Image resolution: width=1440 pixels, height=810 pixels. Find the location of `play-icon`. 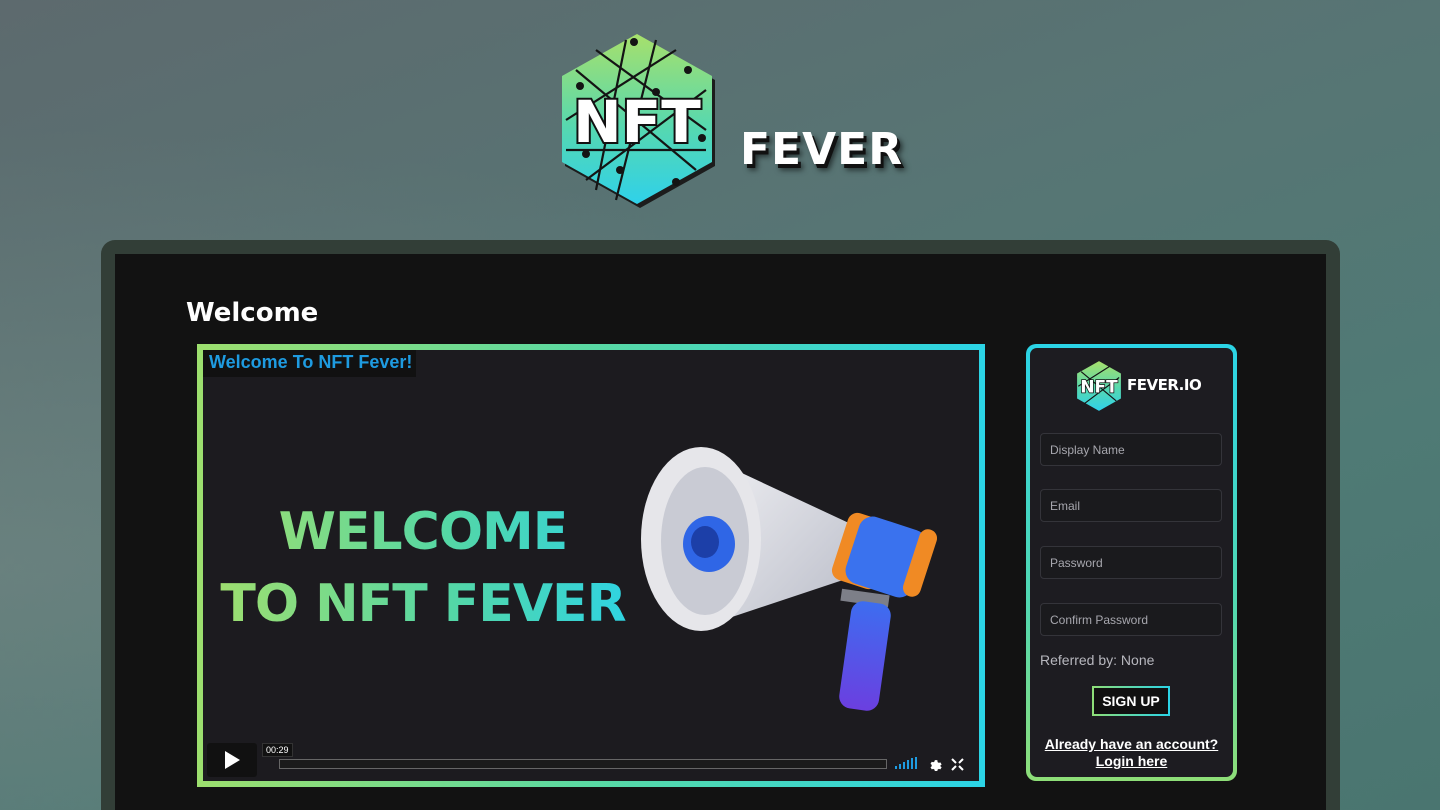

play-icon is located at coordinates (232, 760).